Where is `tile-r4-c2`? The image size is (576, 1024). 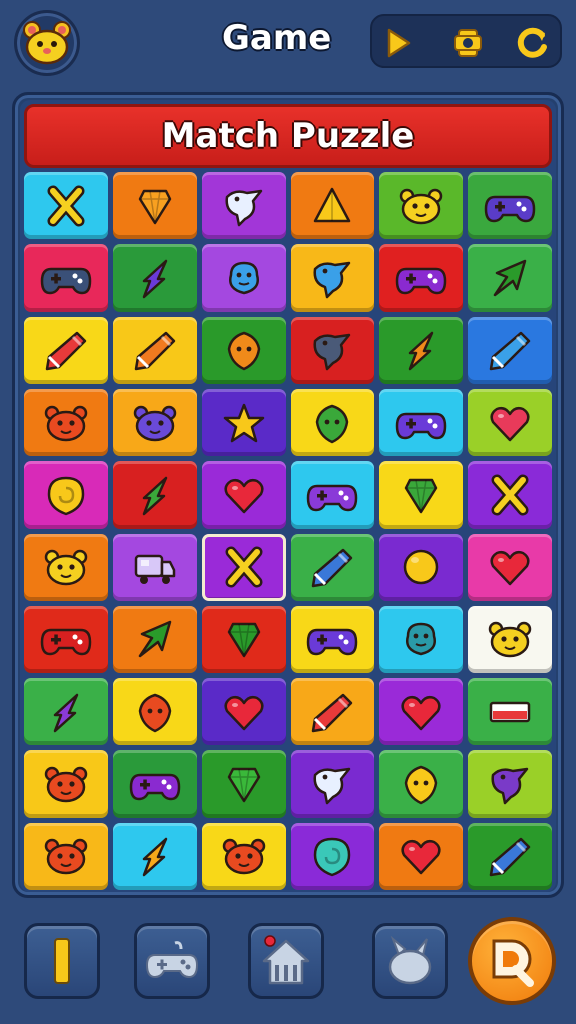
tile-r4-c2 is located at coordinates (243, 495).